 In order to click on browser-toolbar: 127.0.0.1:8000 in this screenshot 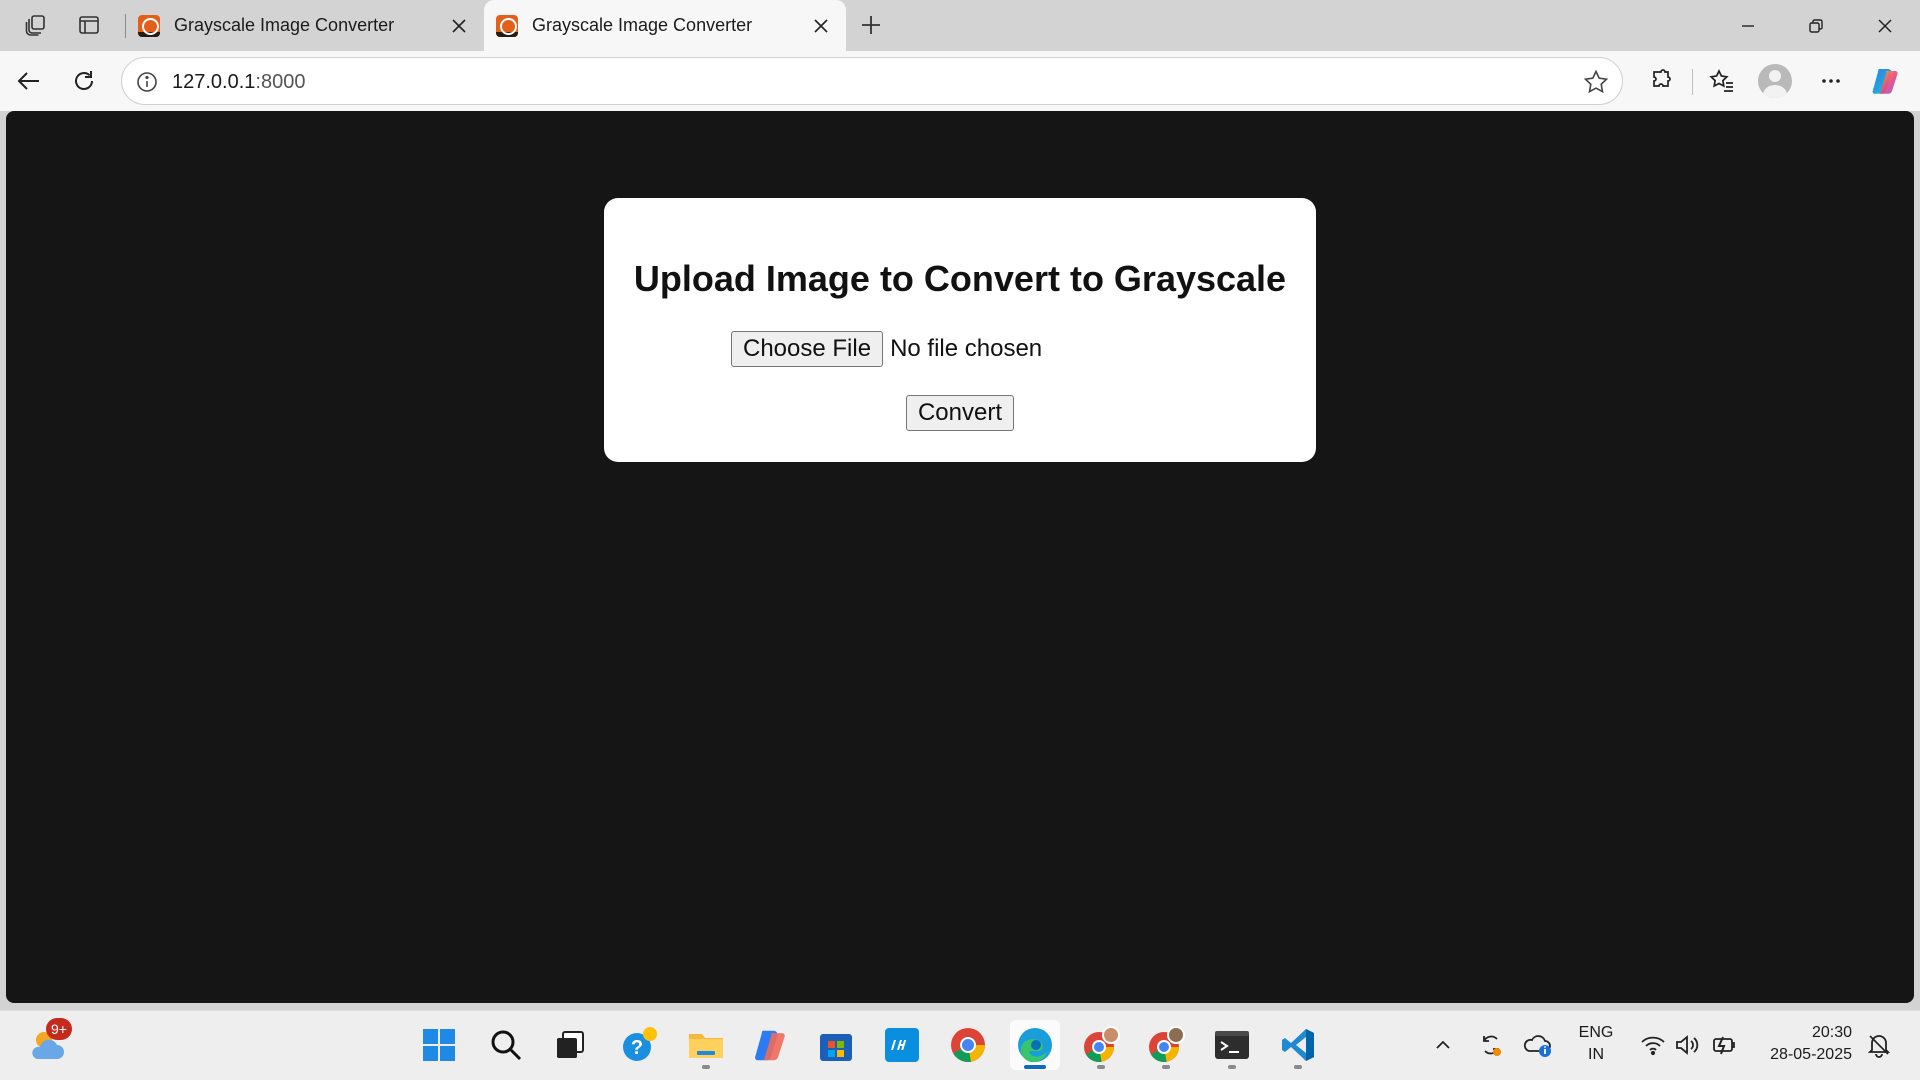, I will do `click(960, 81)`.